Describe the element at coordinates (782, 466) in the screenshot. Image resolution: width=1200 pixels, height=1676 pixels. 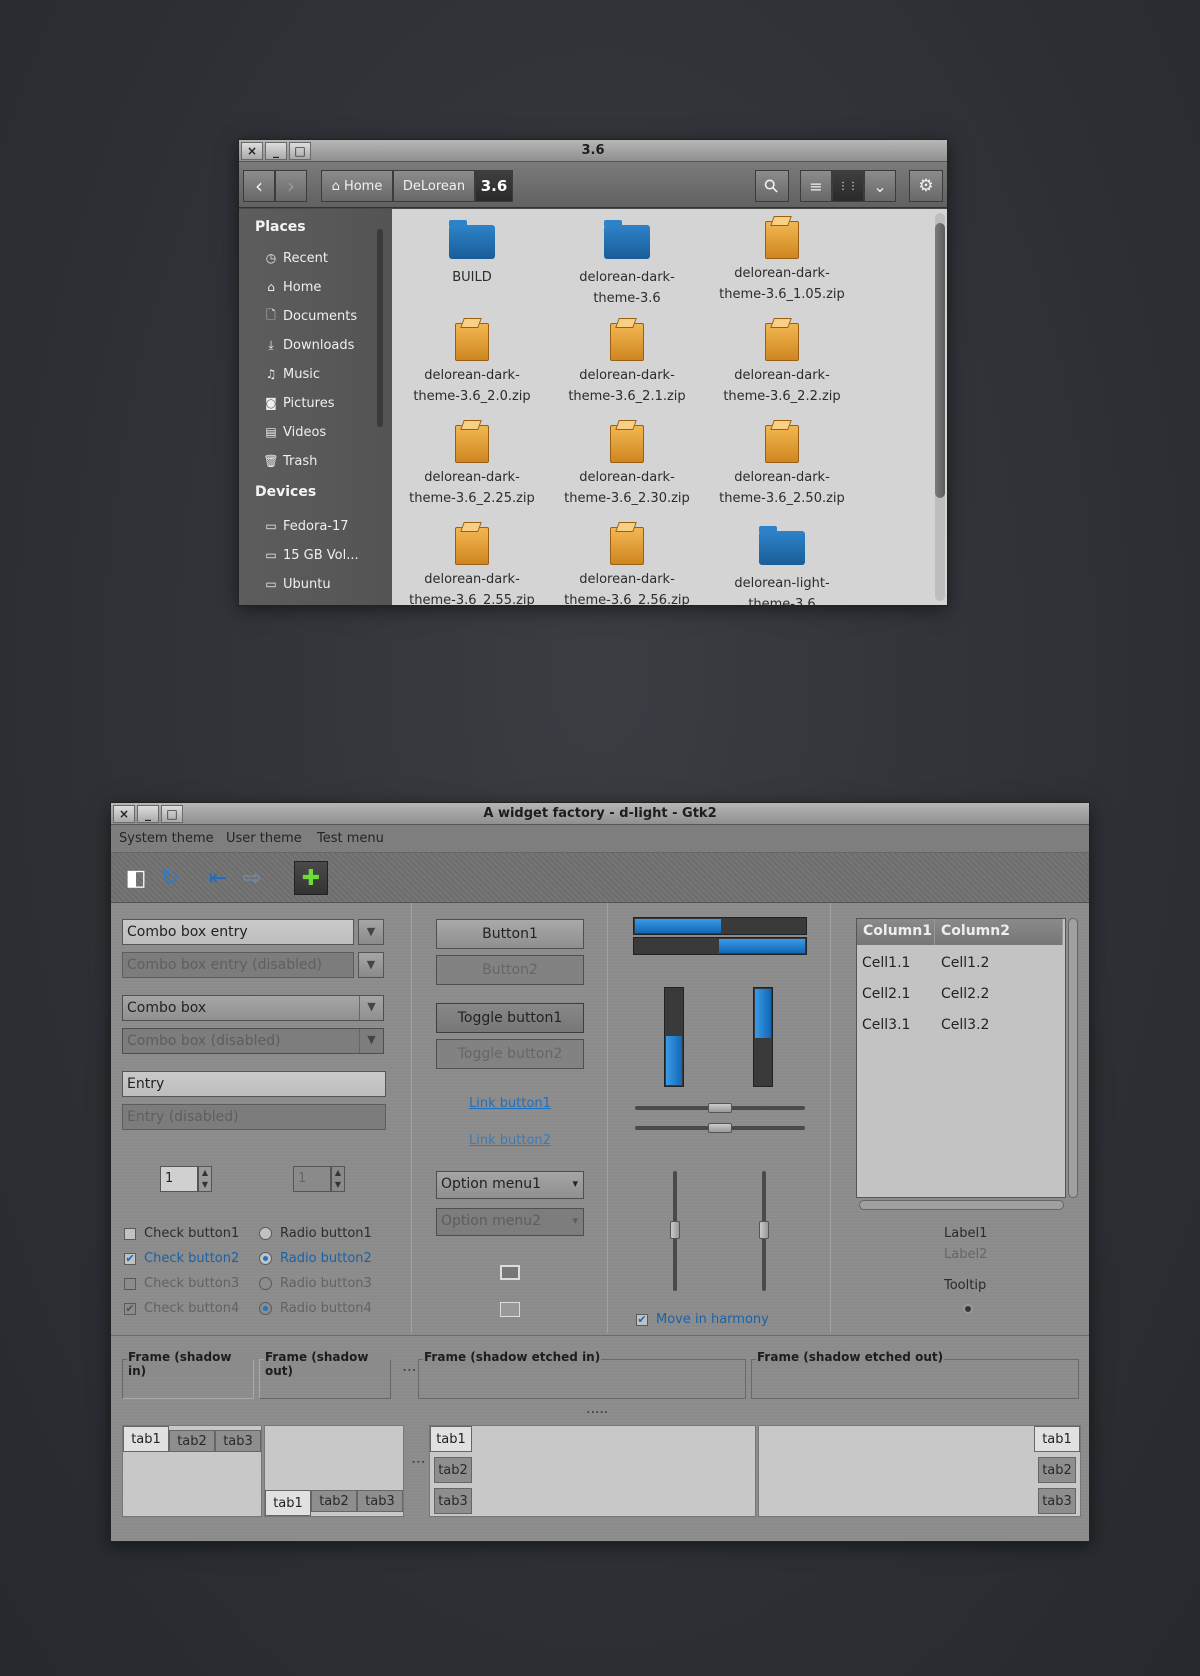
I see `file-item: delorean-dark- theme-3.6_2.50.zip` at that location.